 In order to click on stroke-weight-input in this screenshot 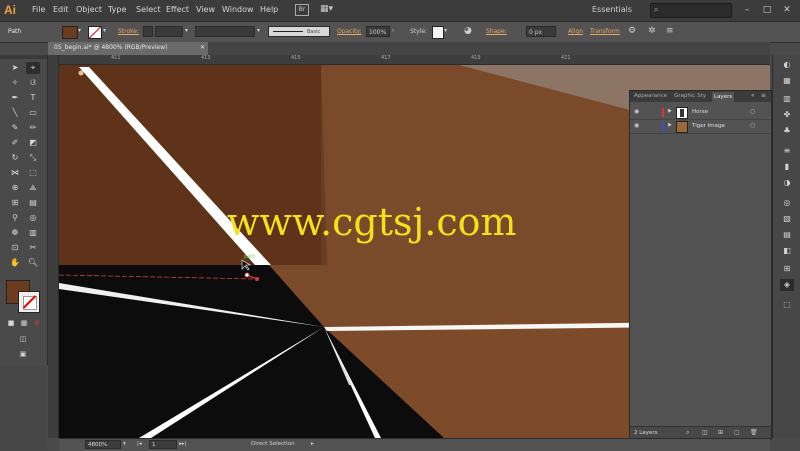, I will do `click(169, 31)`.